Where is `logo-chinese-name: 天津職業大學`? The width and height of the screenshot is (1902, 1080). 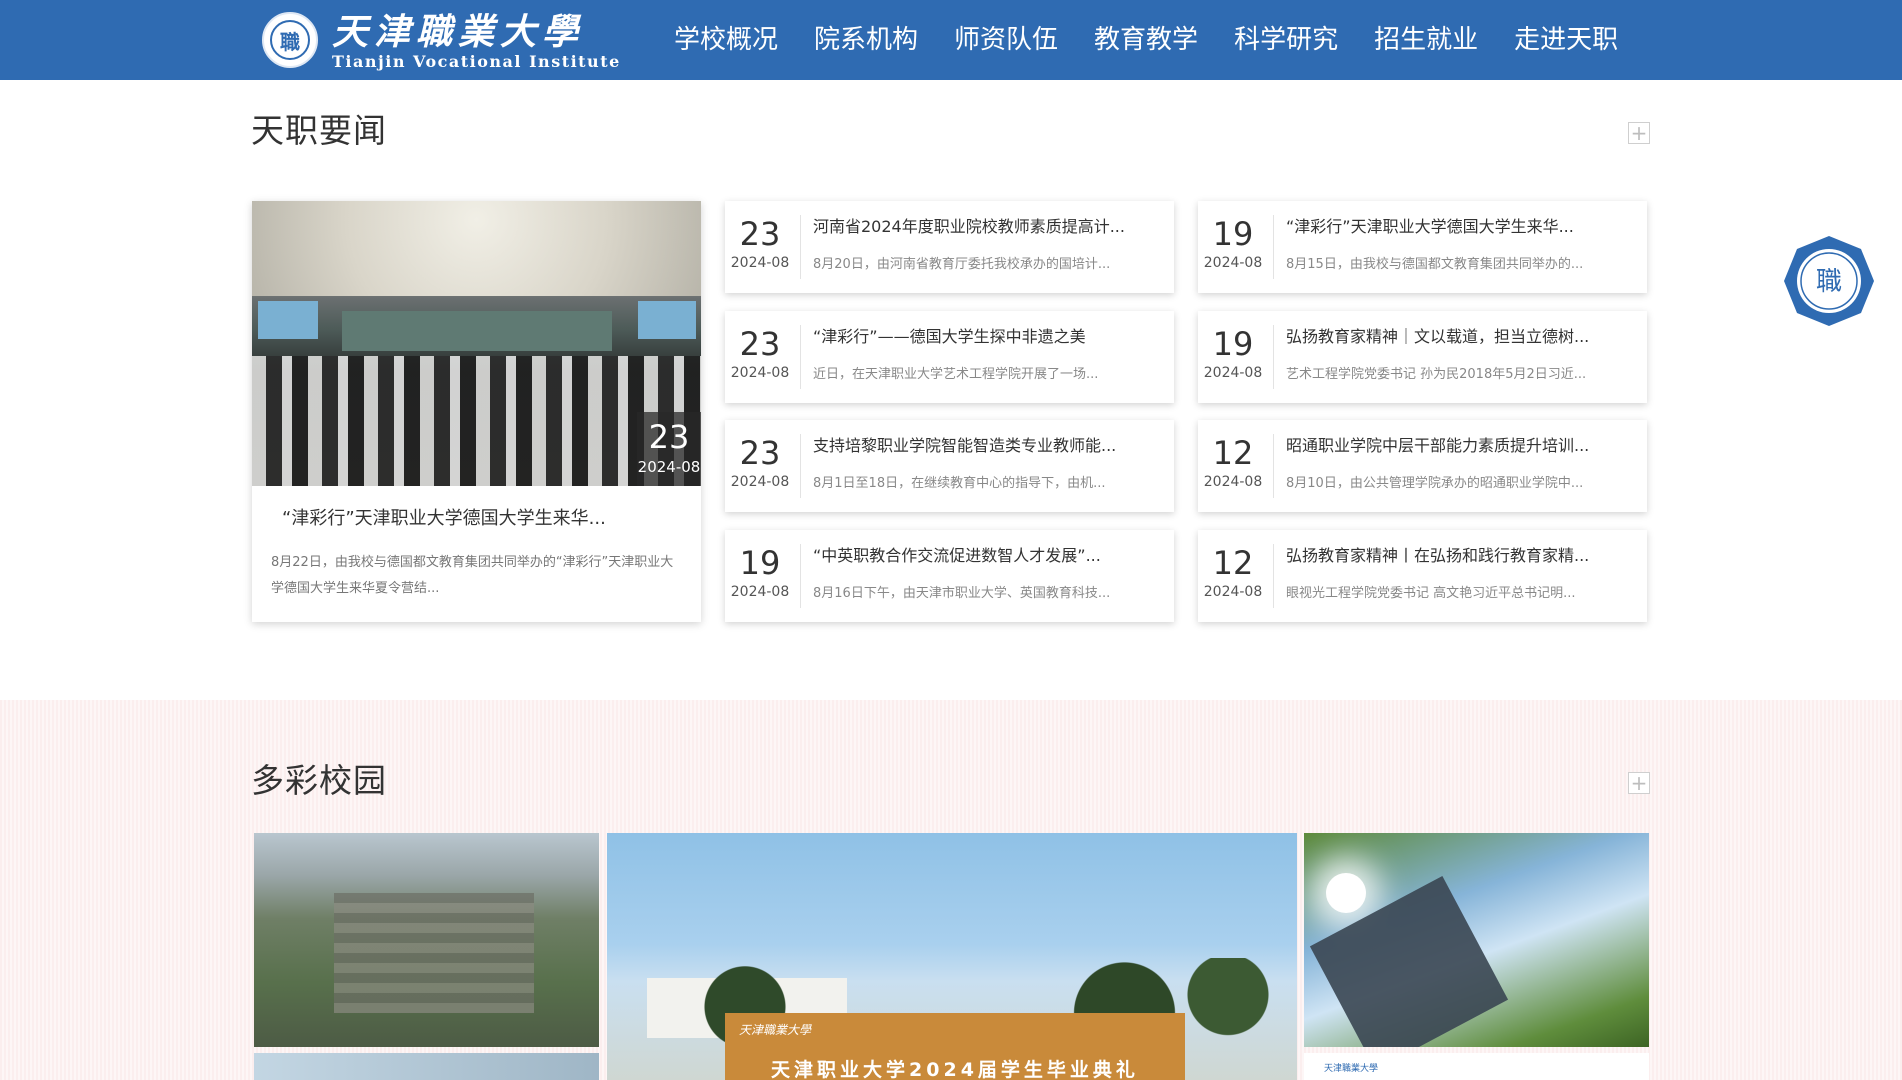 logo-chinese-name: 天津職業大學 is located at coordinates (458, 32).